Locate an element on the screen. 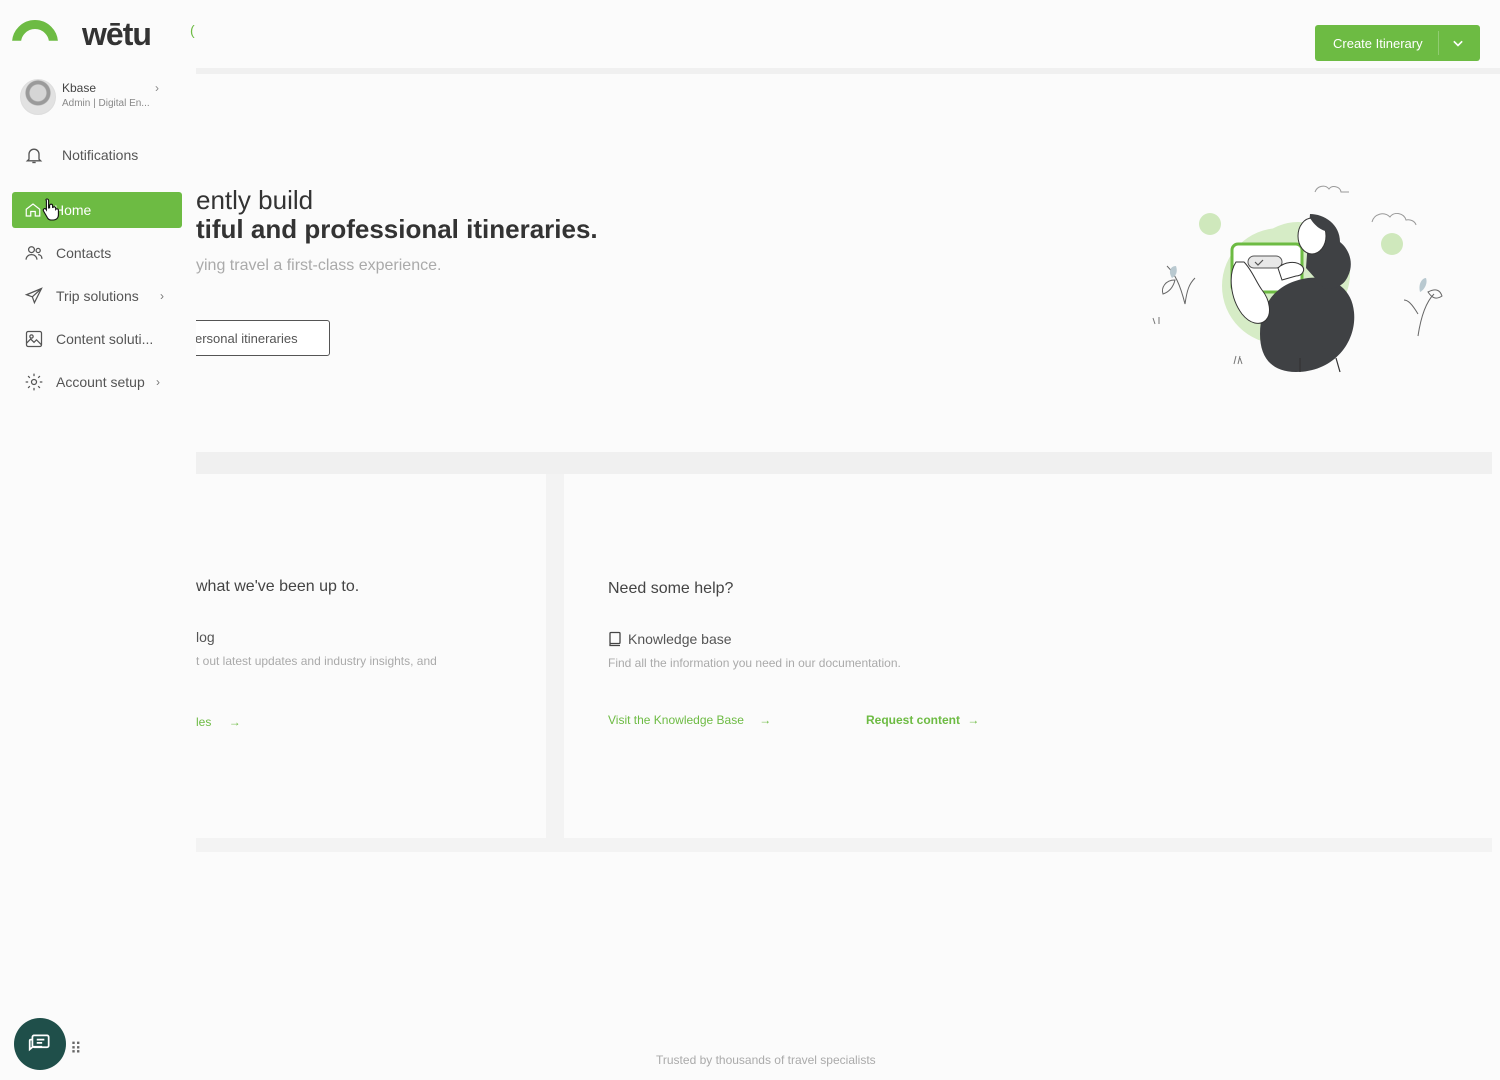  articles-link-label: les is located at coordinates (204, 722).